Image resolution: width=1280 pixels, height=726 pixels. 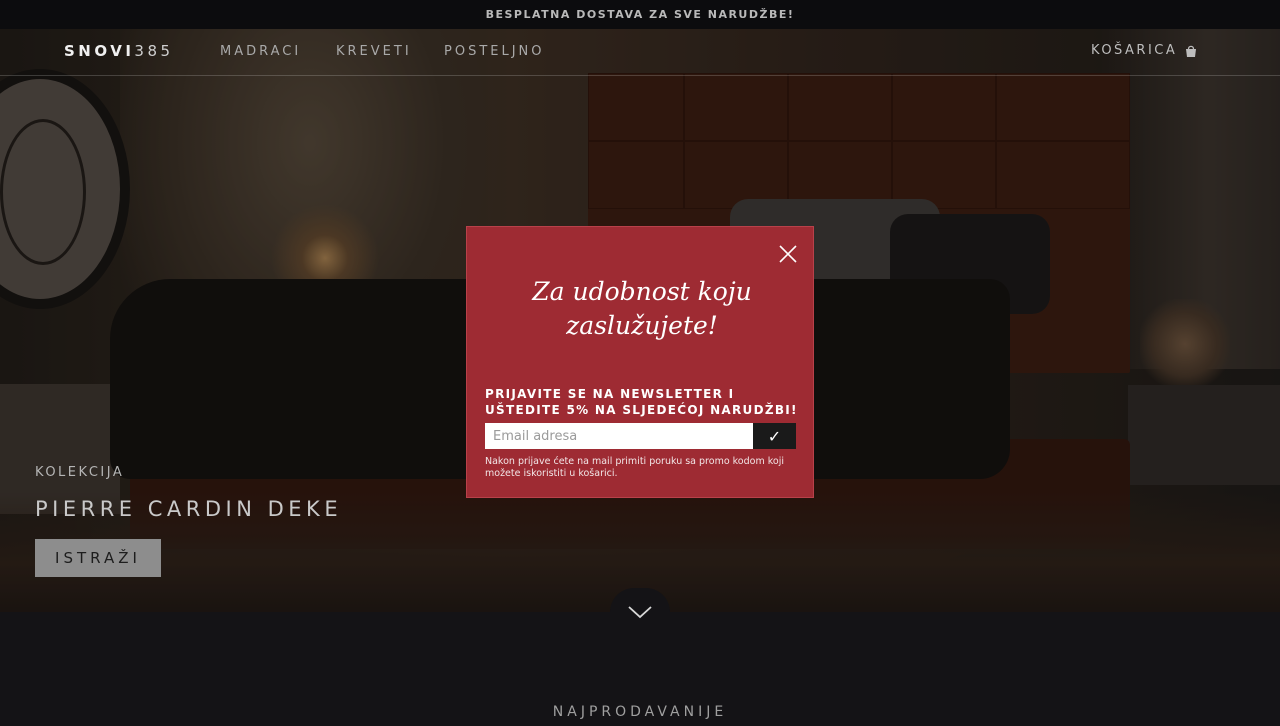 What do you see at coordinates (642, 309) in the screenshot?
I see `popup-heading: Za udobnost koju zaslužujete!` at bounding box center [642, 309].